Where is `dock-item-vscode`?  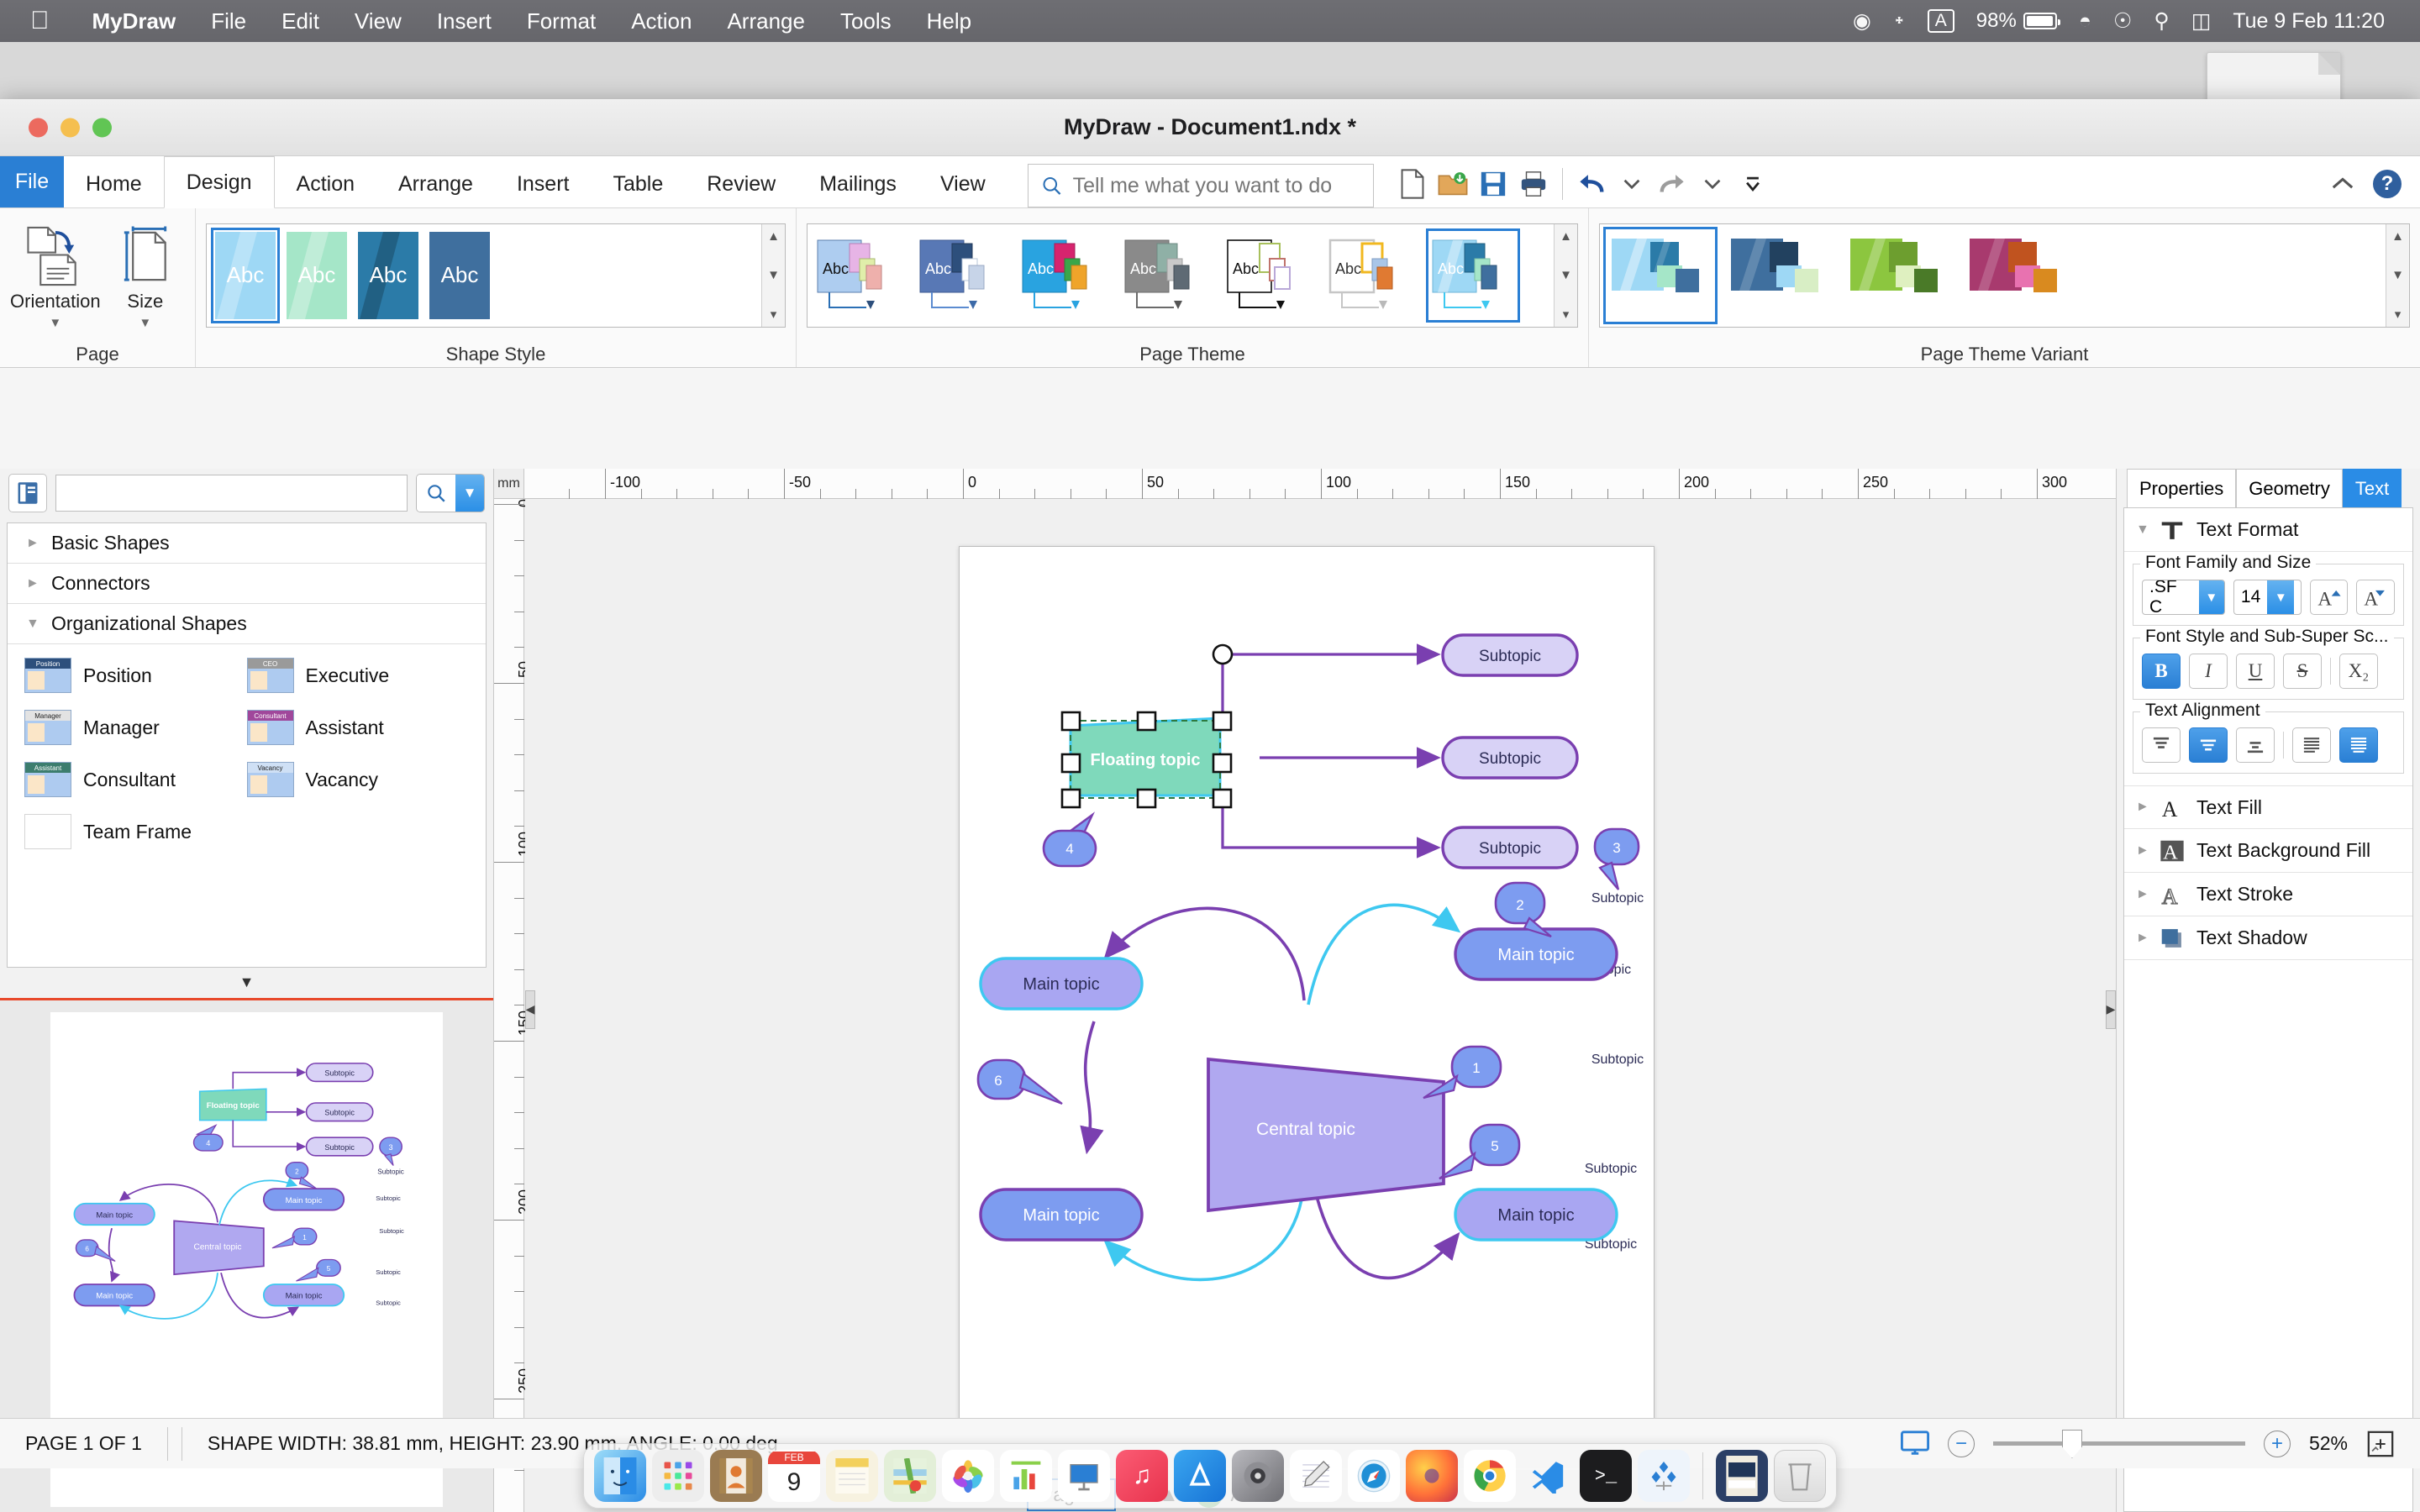 dock-item-vscode is located at coordinates (1548, 1476).